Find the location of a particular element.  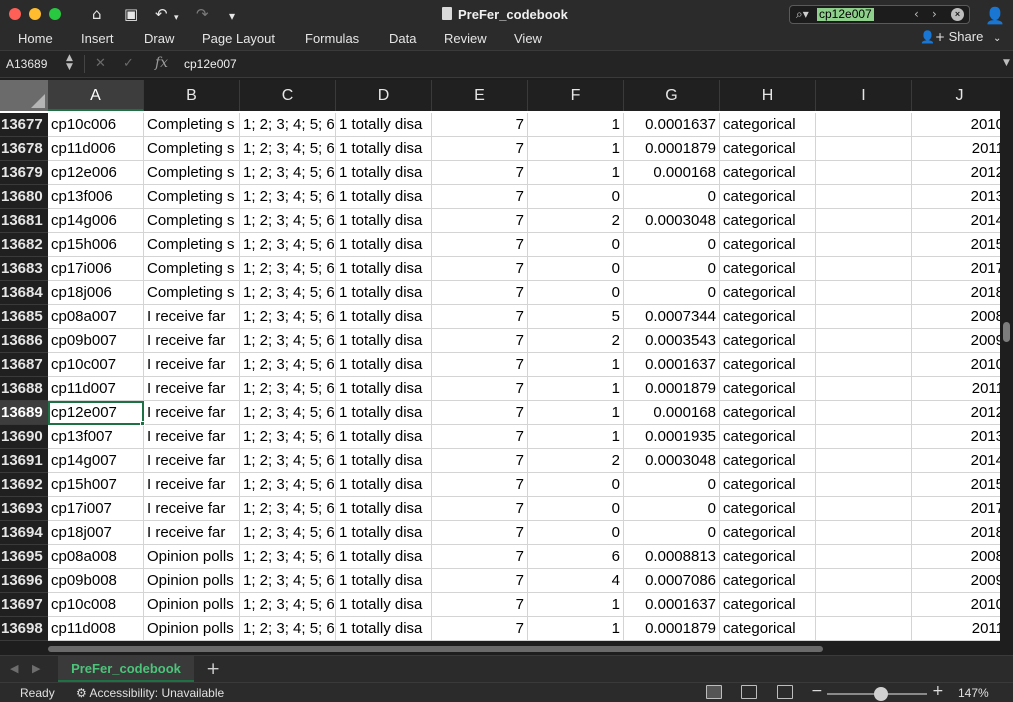

close-window-button is located at coordinates (15, 14).